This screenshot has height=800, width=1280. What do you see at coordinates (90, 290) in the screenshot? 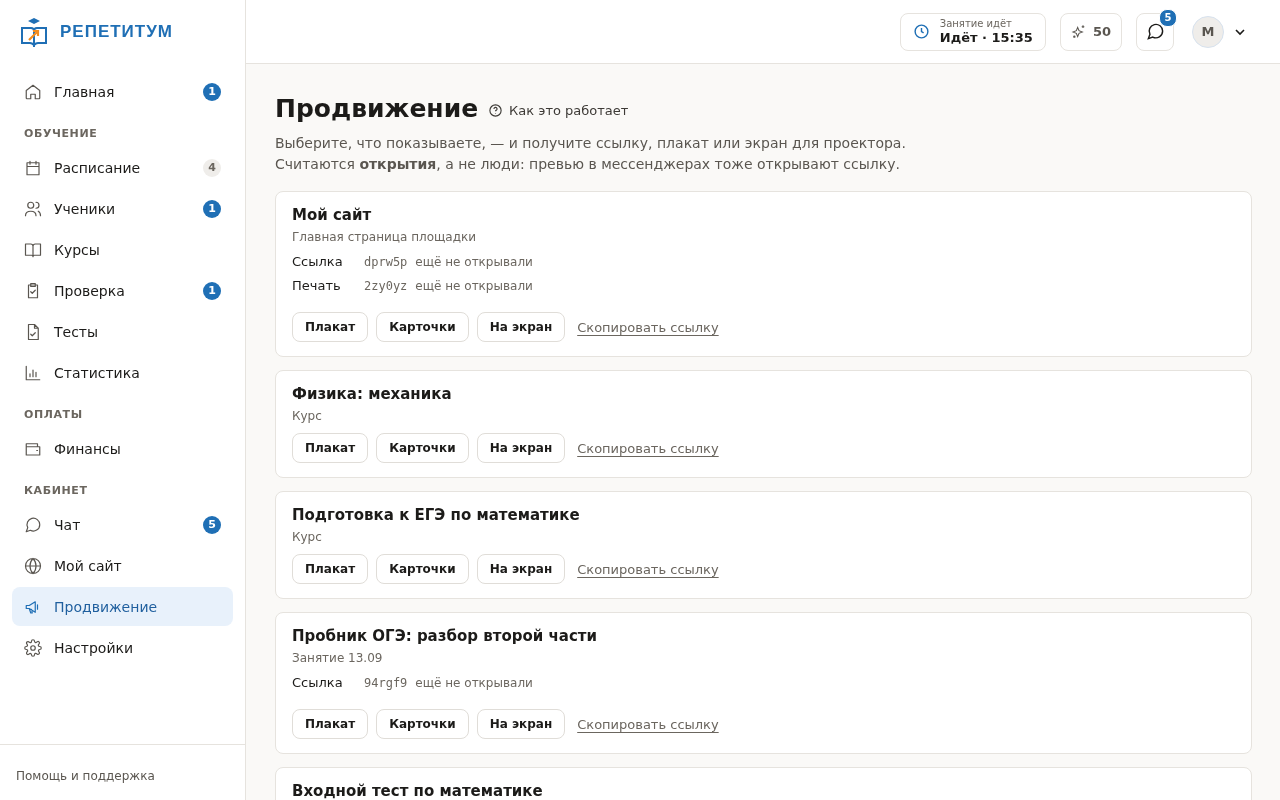
I see `sidebar-item-label: Проверка` at bounding box center [90, 290].